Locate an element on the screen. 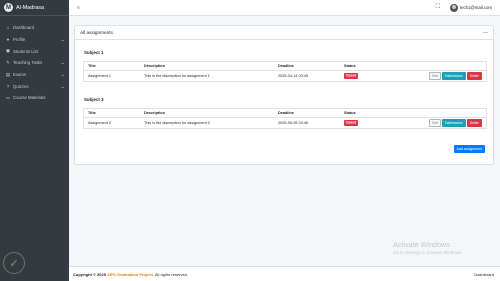 The height and width of the screenshot is (281, 500). sidebar-item-quizzes: ? Quizzes ⌄ is located at coordinates (34, 86).